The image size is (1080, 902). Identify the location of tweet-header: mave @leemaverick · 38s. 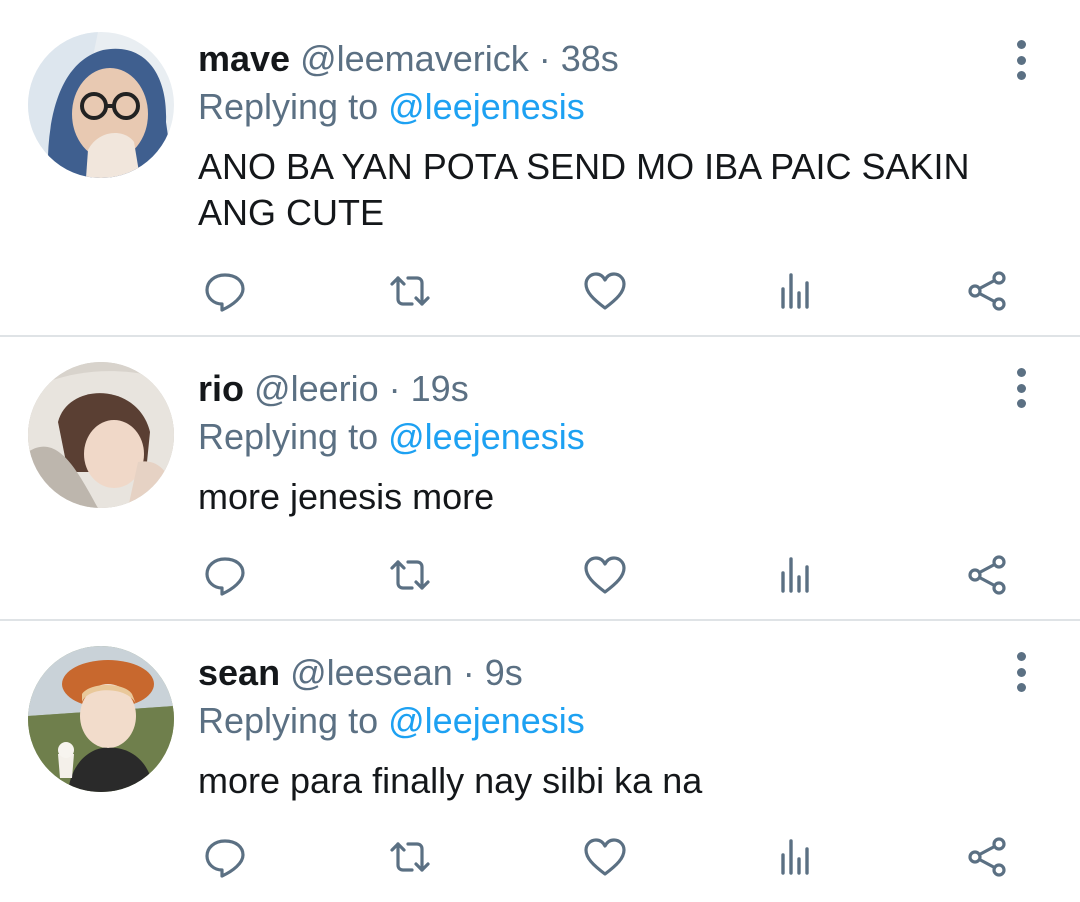
(408, 59).